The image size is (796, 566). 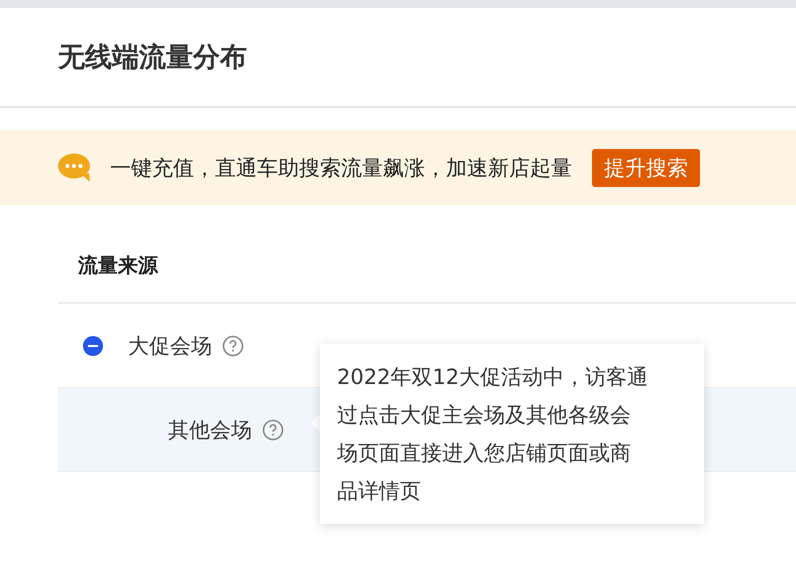 I want to click on banner-text: 一键充值，直通车助搜索流量飙涨，加速新店起量, so click(x=341, y=168).